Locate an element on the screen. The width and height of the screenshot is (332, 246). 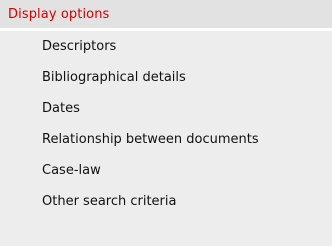
menu-item-label: Other search criteria is located at coordinates (109, 201).